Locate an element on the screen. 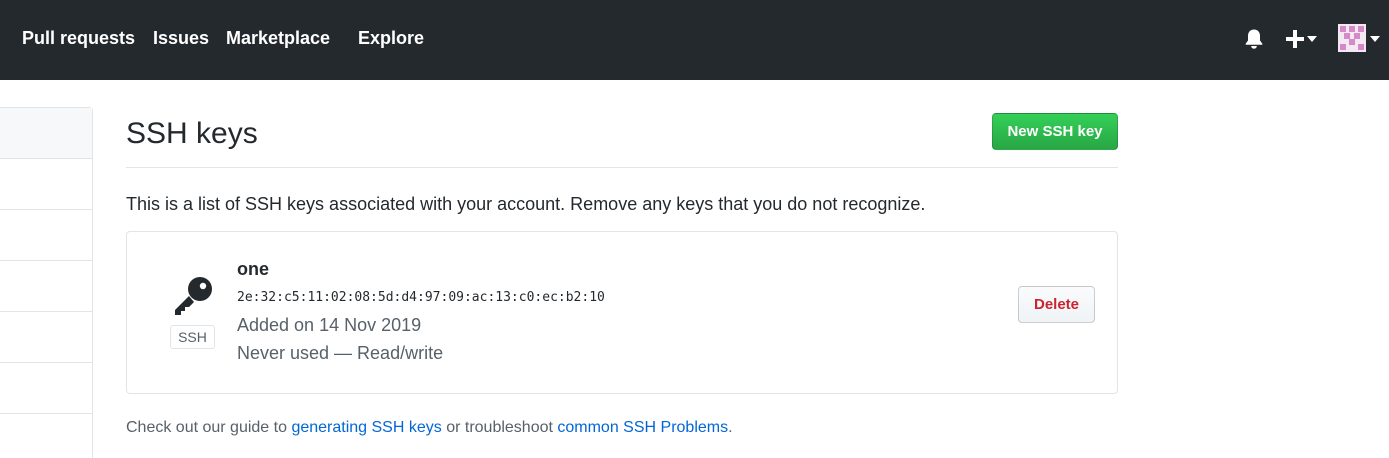  nav-marketplace: Marketplace is located at coordinates (278, 38).